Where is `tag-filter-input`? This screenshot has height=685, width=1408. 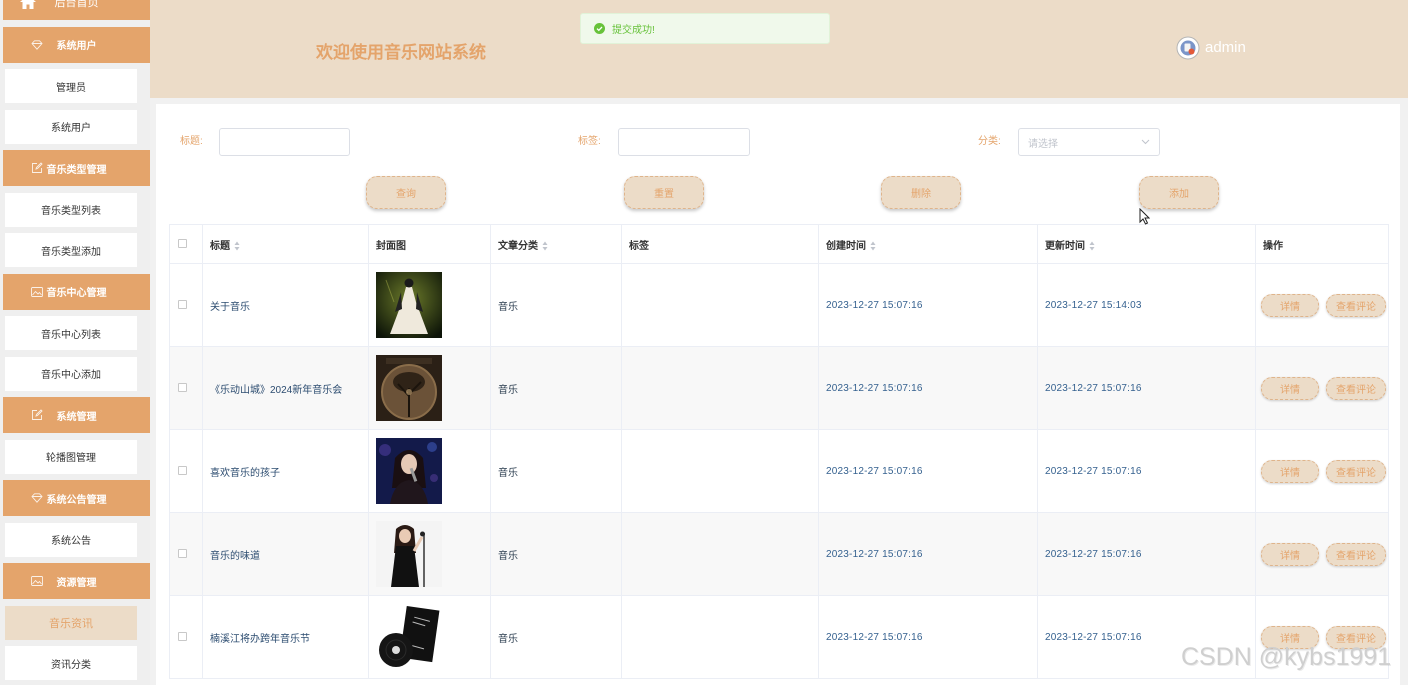
tag-filter-input is located at coordinates (684, 142).